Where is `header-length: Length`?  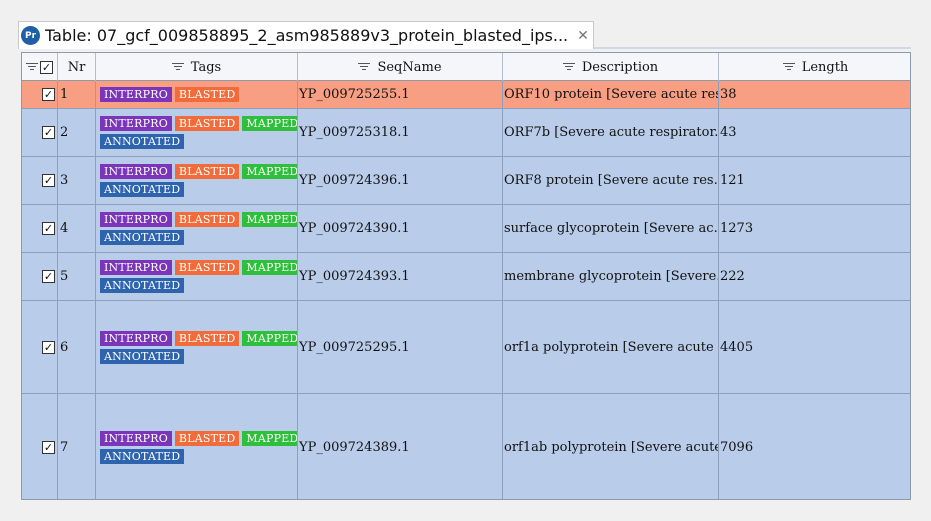
header-length: Length is located at coordinates (814, 67).